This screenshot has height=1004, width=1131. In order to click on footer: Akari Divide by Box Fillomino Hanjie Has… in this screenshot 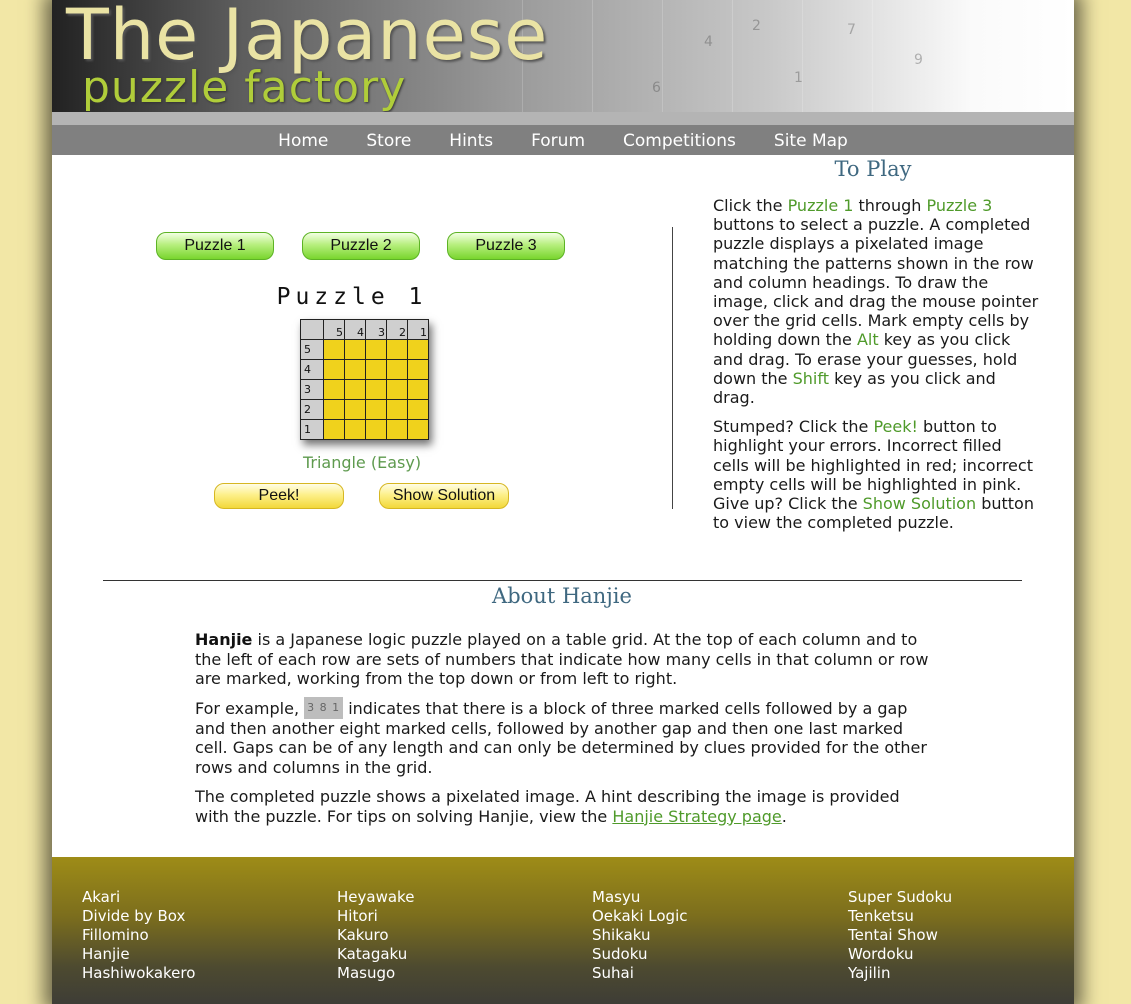, I will do `click(563, 930)`.